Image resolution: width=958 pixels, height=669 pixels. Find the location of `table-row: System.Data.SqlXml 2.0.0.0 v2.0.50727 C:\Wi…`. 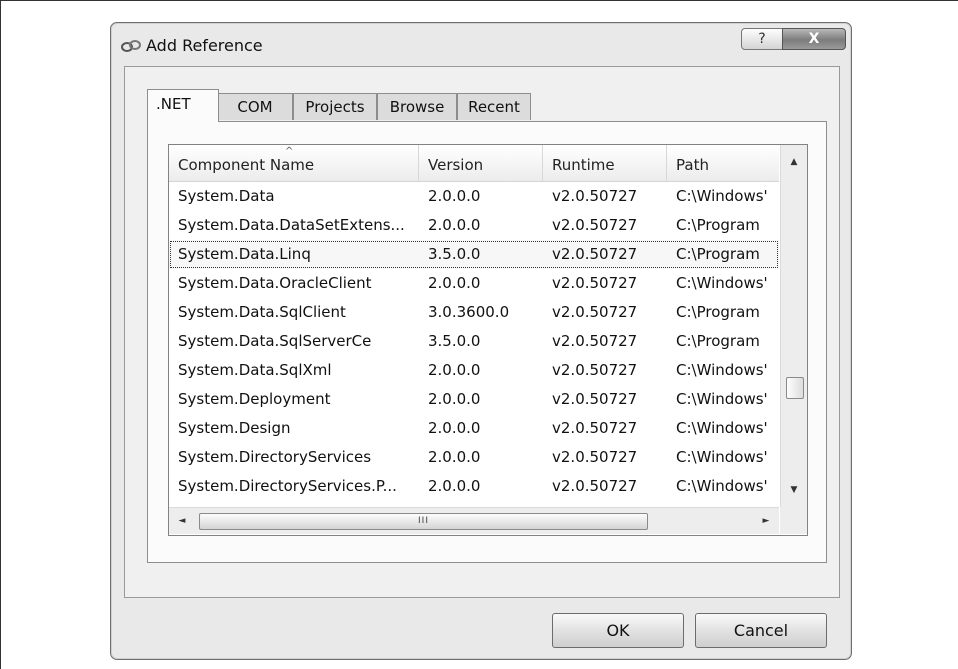

table-row: System.Data.SqlXml 2.0.0.0 v2.0.50727 C:\Wi… is located at coordinates (474, 370).